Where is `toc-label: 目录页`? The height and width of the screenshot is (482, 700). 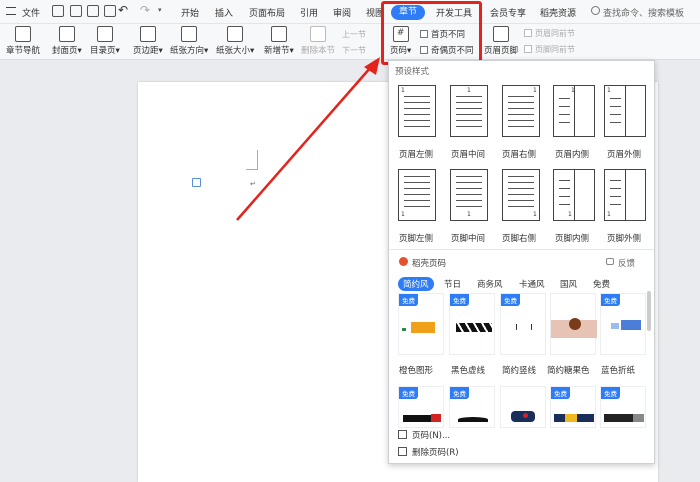 toc-label: 目录页 is located at coordinates (103, 51).